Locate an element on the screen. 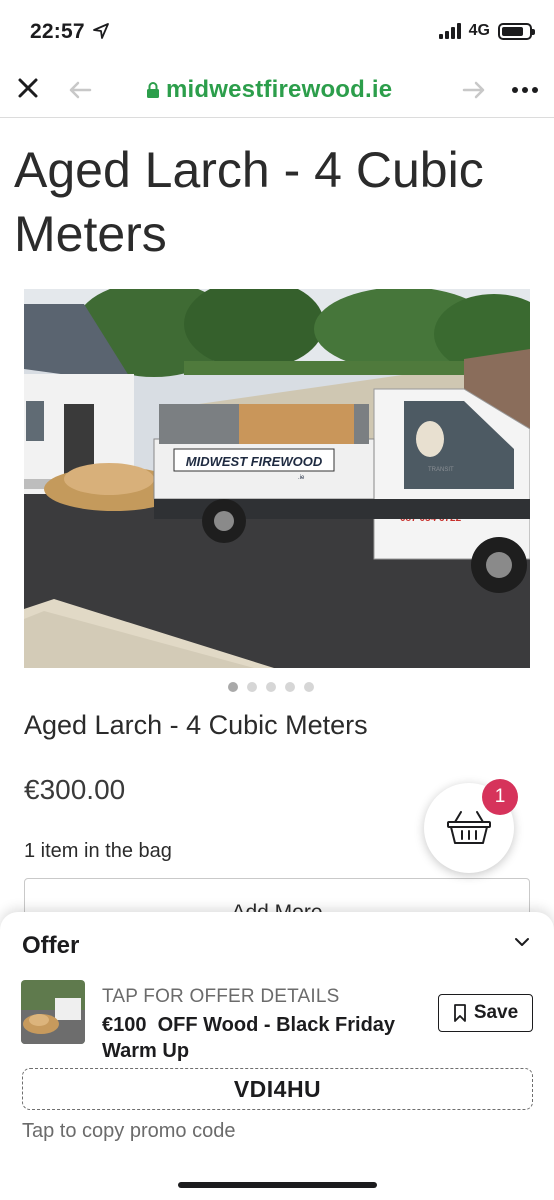 This screenshot has width=554, height=1200. forward-arrow-icon is located at coordinates (474, 90).